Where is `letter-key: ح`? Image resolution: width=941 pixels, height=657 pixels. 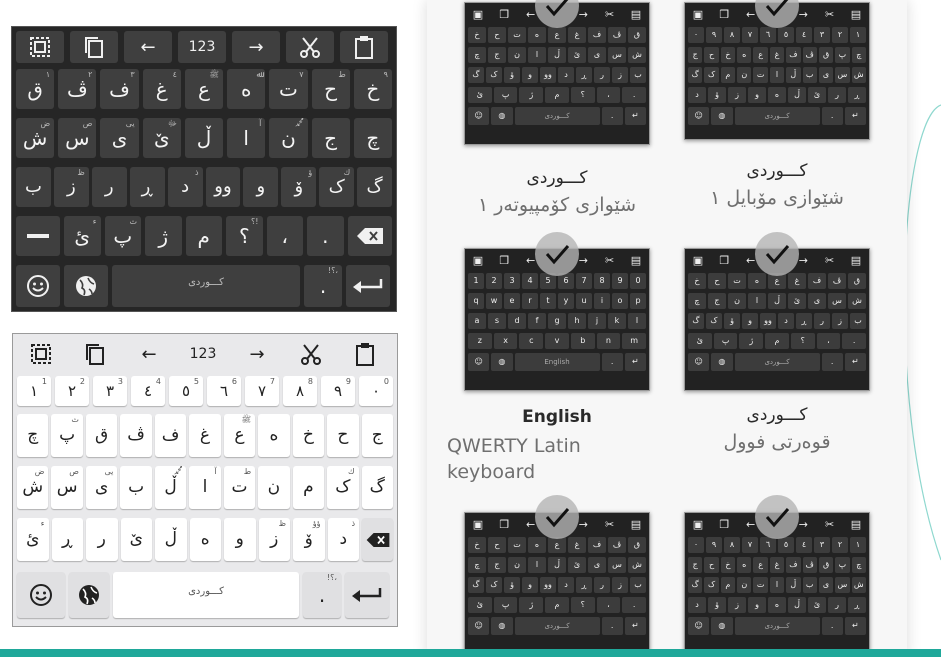
letter-key: ح is located at coordinates (343, 435).